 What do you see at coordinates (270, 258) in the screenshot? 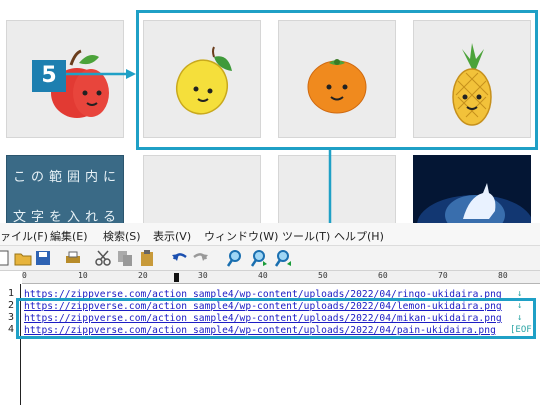
I see `toolbar` at bounding box center [270, 258].